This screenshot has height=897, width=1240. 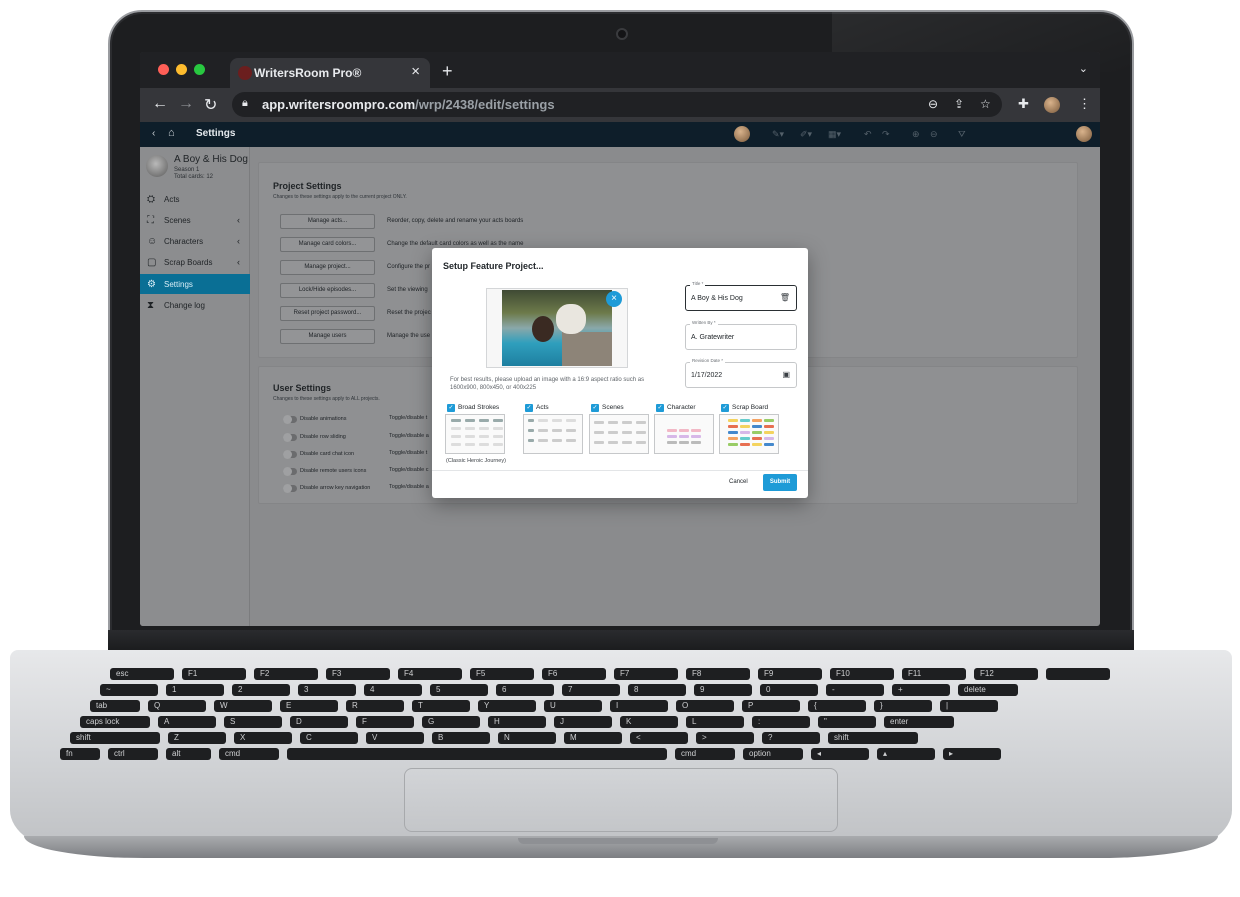 I want to click on keyboard-key: 7, so click(x=591, y=690).